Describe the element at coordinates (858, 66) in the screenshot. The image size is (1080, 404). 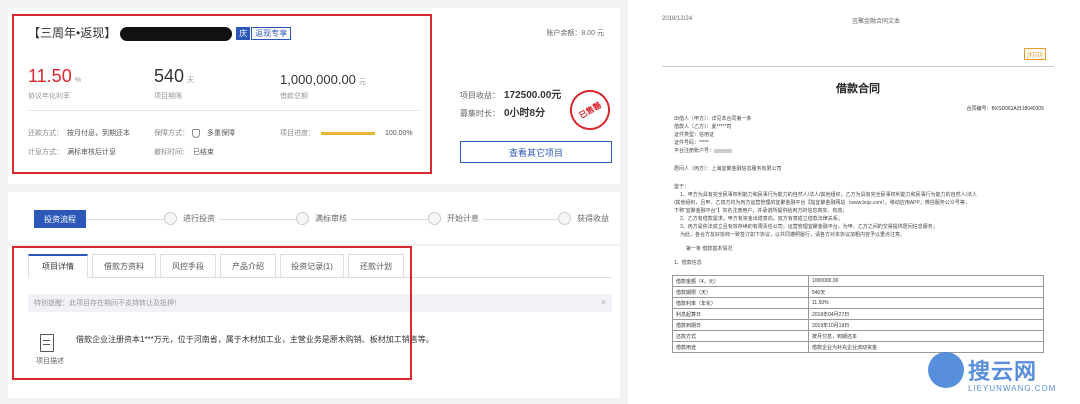
I see `contract-header-rule` at that location.